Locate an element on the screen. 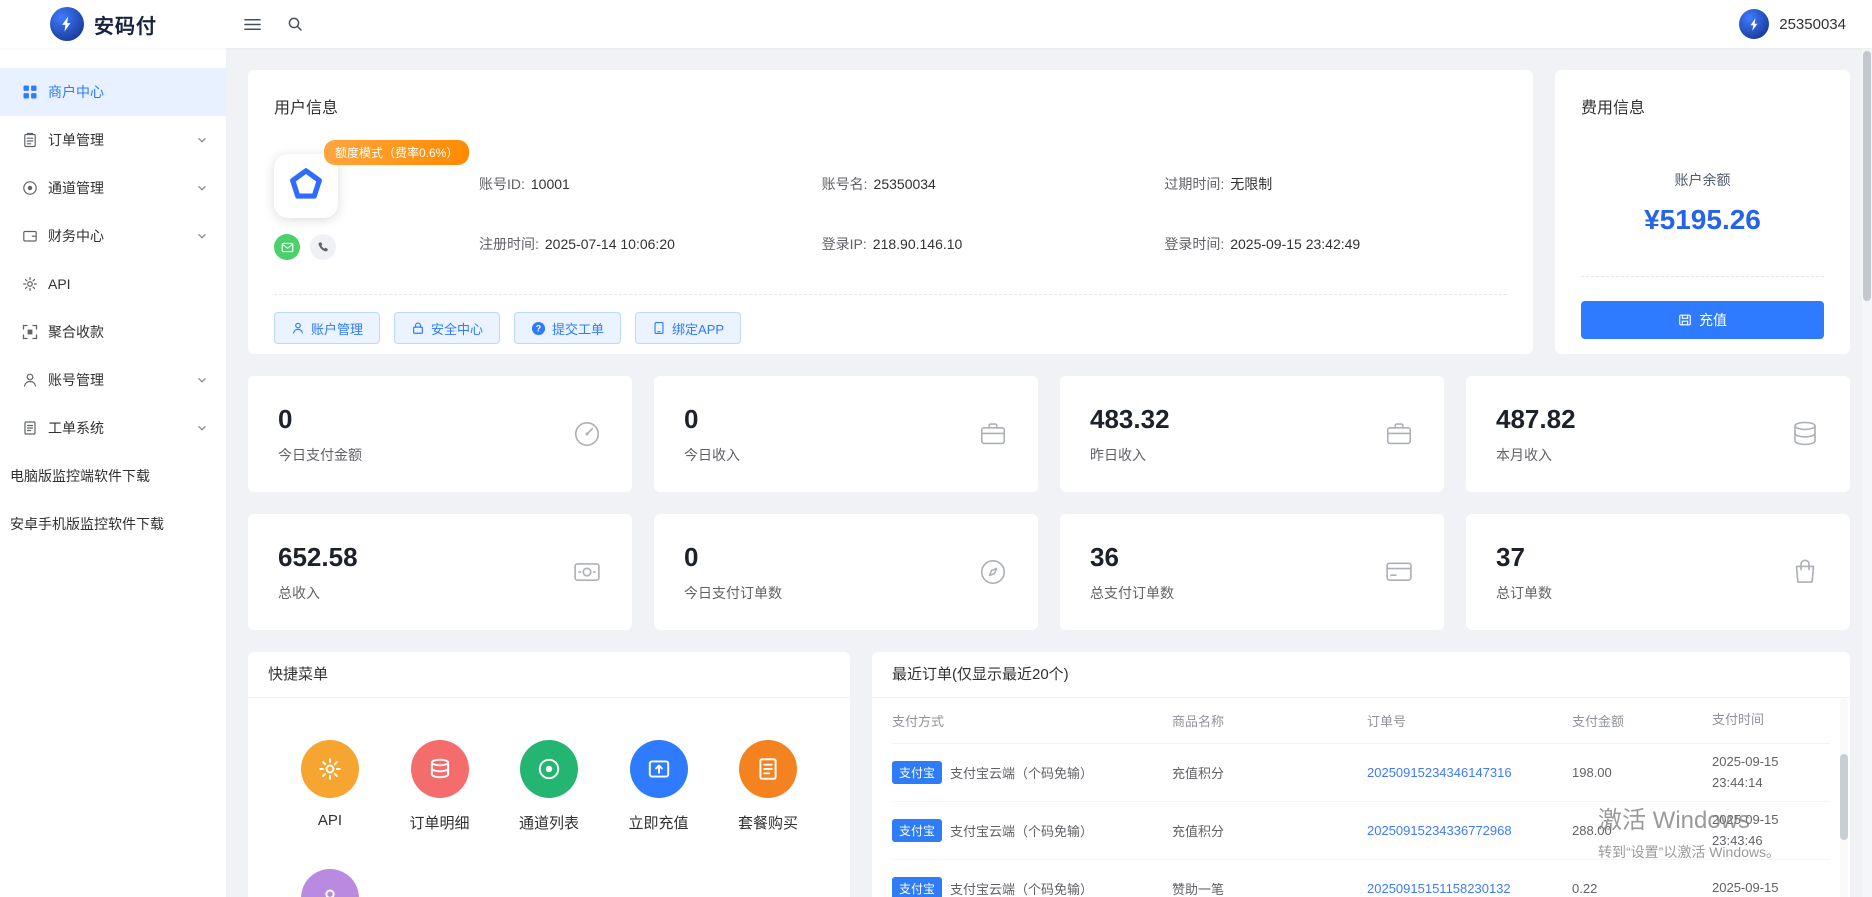  qr-scan-icon is located at coordinates (30, 332).